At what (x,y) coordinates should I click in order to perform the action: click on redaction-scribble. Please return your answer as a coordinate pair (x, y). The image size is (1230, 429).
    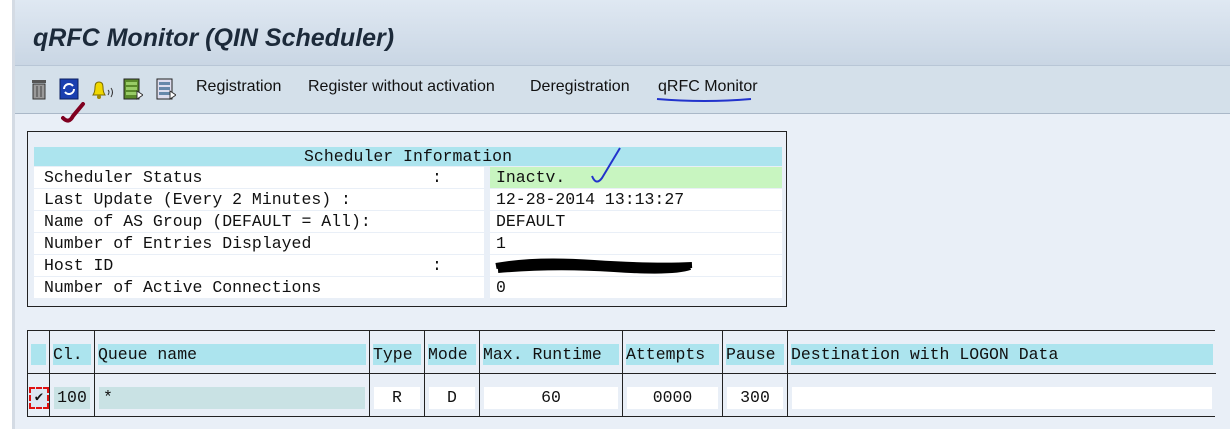
    Looking at the image, I should click on (594, 266).